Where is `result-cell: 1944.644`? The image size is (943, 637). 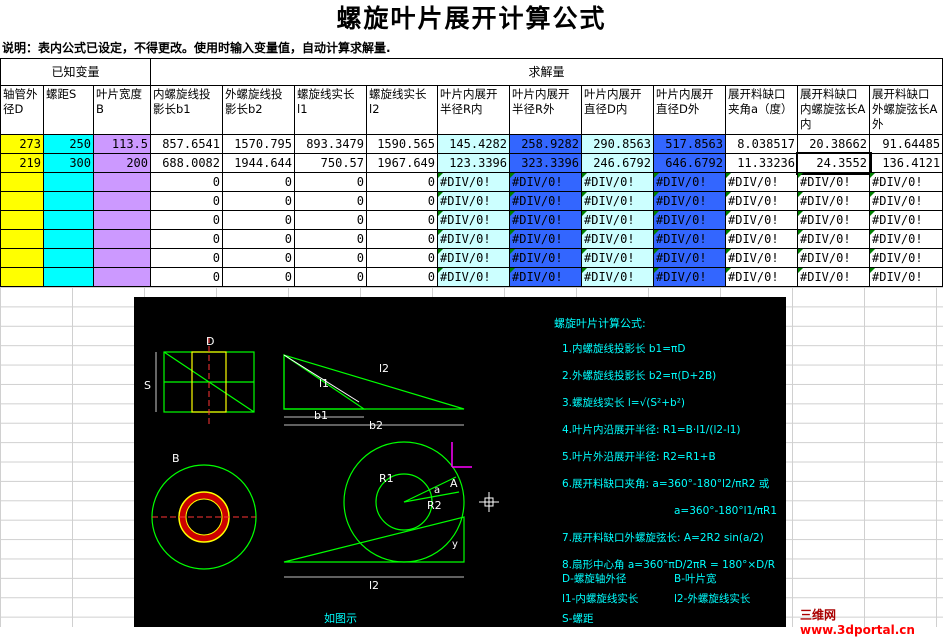
result-cell: 1944.644 is located at coordinates (258, 163).